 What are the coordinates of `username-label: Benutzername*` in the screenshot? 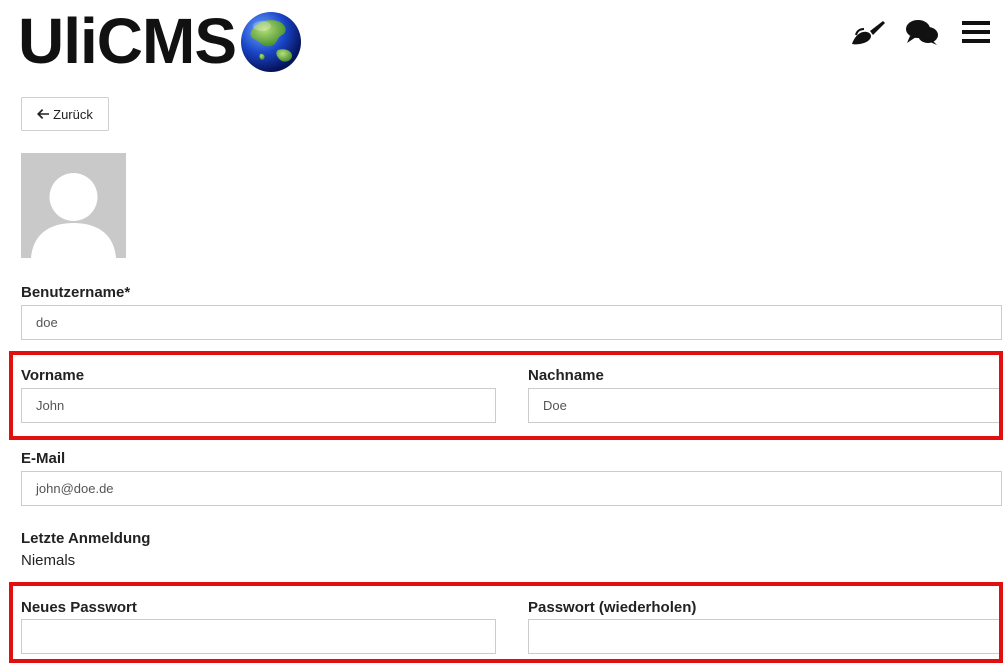 It's located at (76, 292).